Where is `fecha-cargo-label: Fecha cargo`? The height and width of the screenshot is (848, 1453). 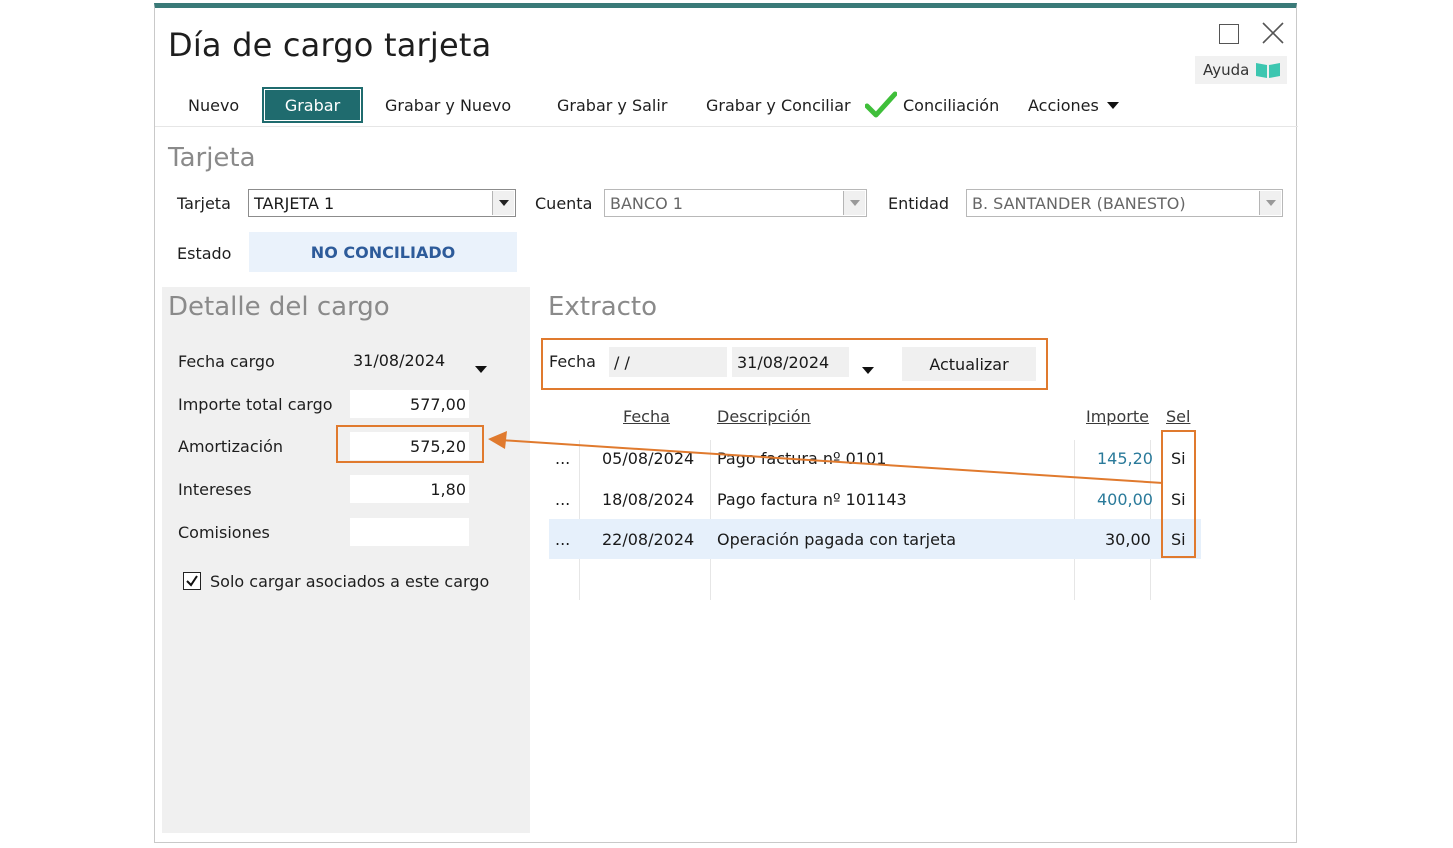
fecha-cargo-label: Fecha cargo is located at coordinates (226, 361).